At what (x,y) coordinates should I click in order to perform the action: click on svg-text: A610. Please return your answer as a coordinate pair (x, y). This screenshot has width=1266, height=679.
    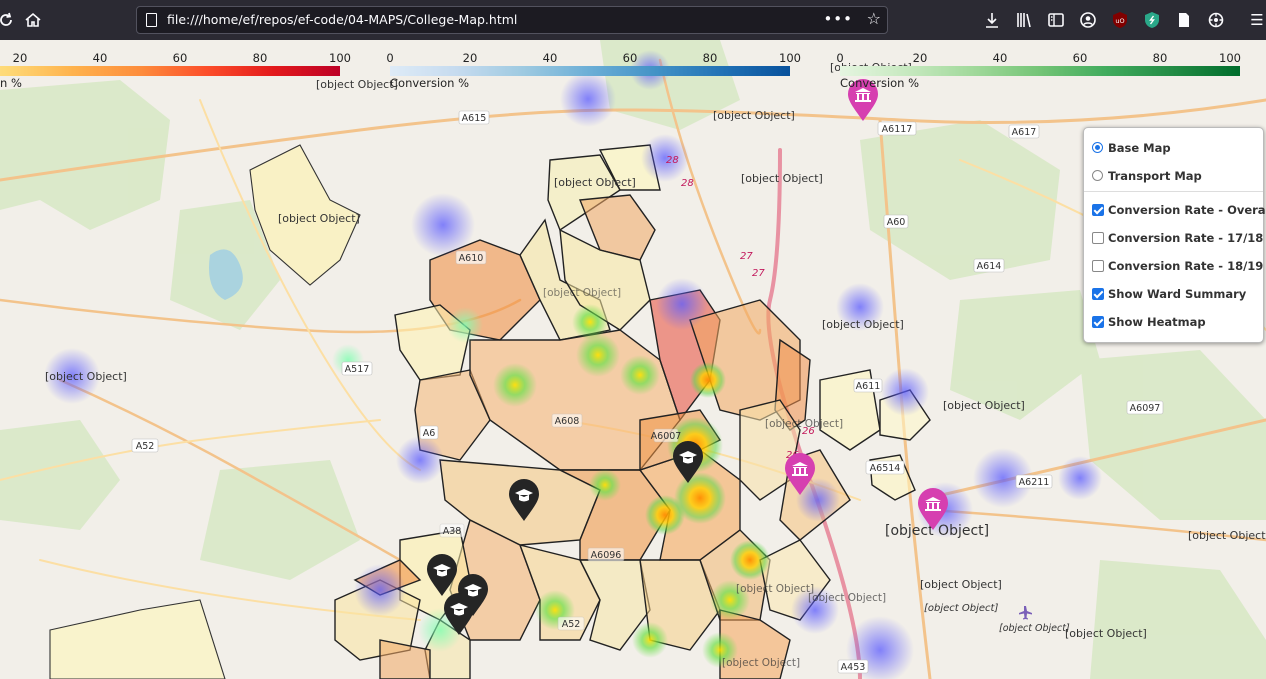
    Looking at the image, I should click on (471, 258).